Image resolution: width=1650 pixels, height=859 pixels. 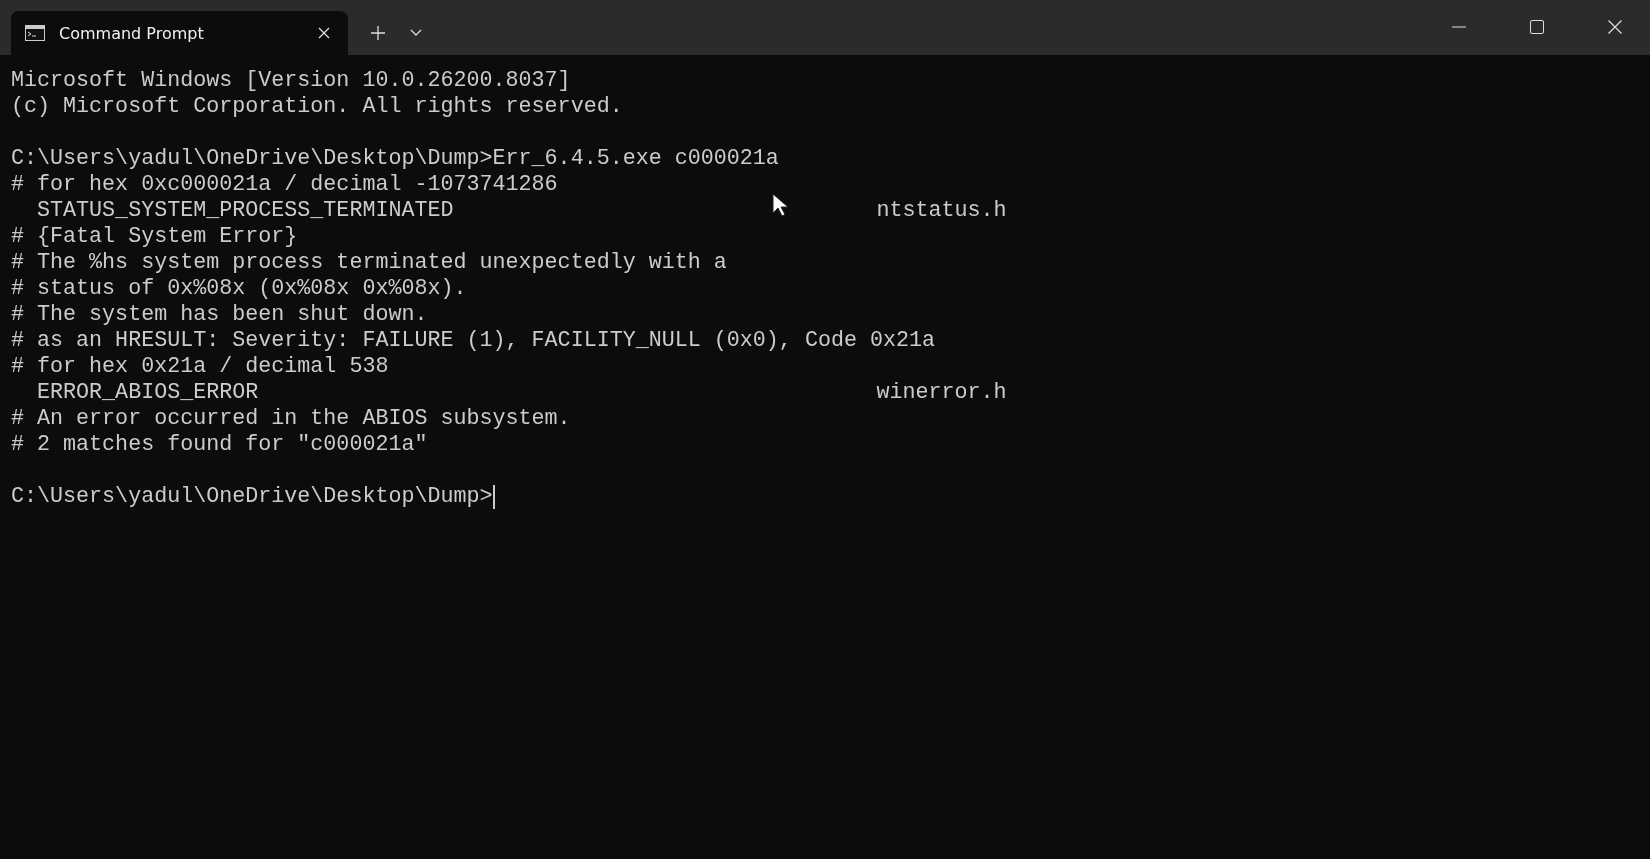 What do you see at coordinates (317, 107) in the screenshot?
I see `output-line: (c) Microsoft Corporation. All rights reserved.` at bounding box center [317, 107].